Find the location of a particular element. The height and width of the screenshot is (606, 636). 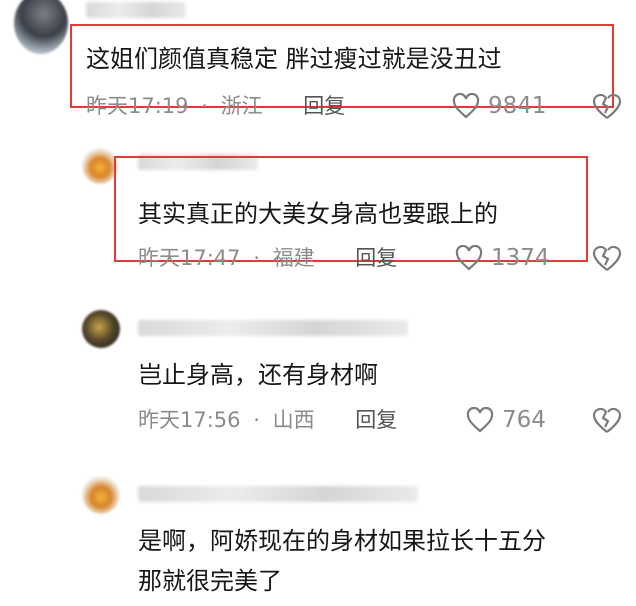

comment-text: 其实真正的大美女身高也要跟上的 is located at coordinates (318, 214).